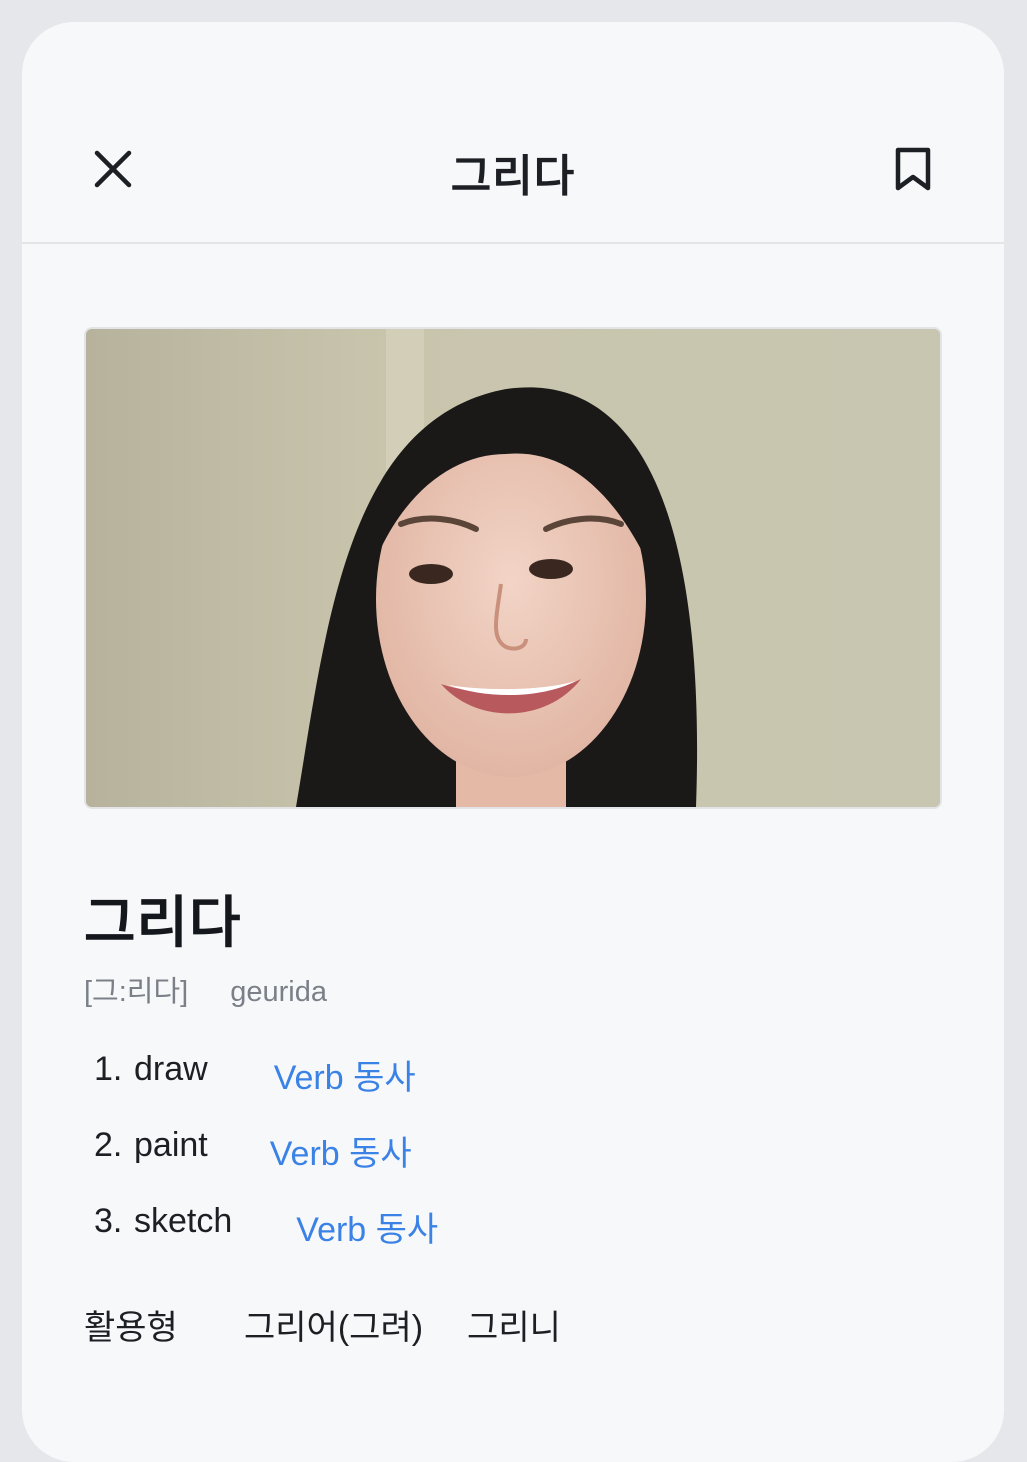  Describe the element at coordinates (108, 1069) in the screenshot. I see `meaning-number: 1.` at that location.